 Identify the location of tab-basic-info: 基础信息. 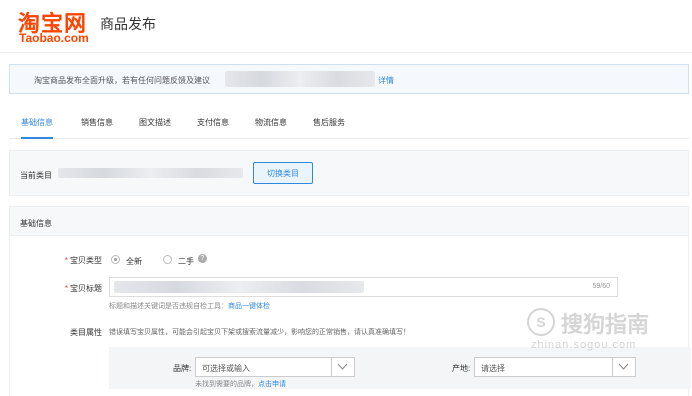
(37, 123).